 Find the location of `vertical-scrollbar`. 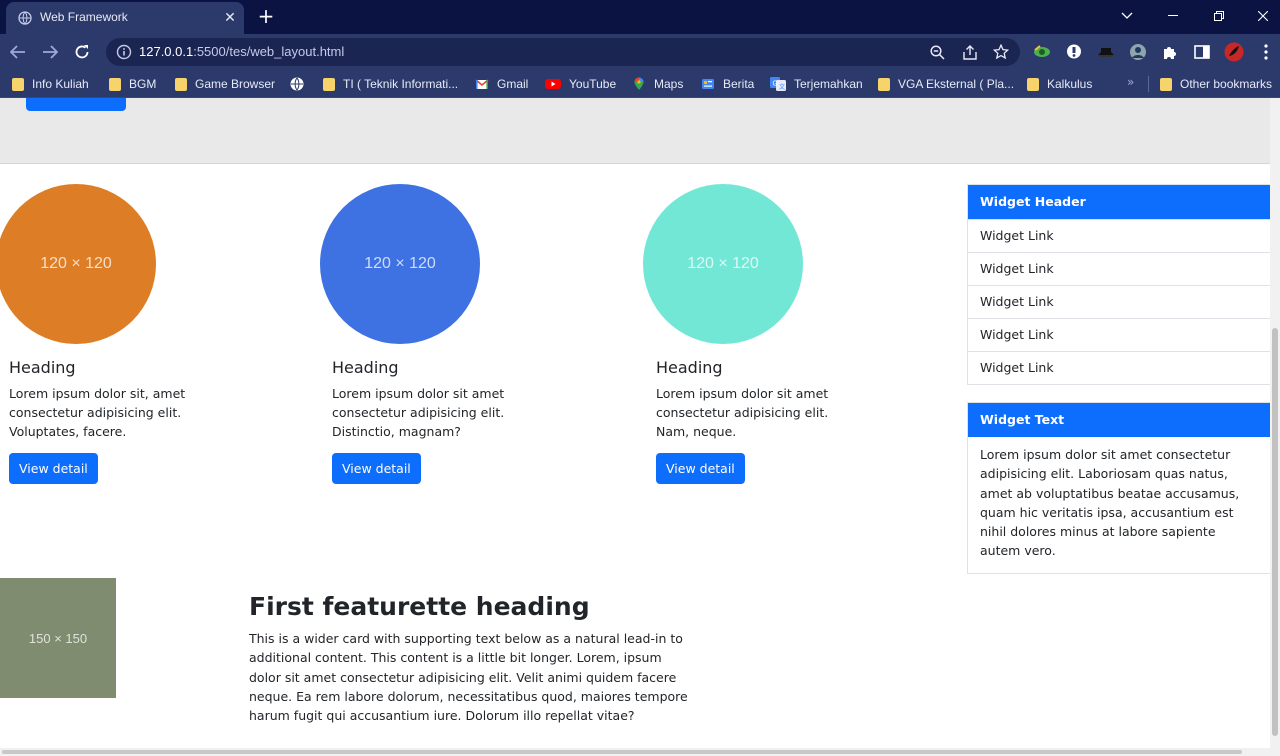

vertical-scrollbar is located at coordinates (1275, 427).